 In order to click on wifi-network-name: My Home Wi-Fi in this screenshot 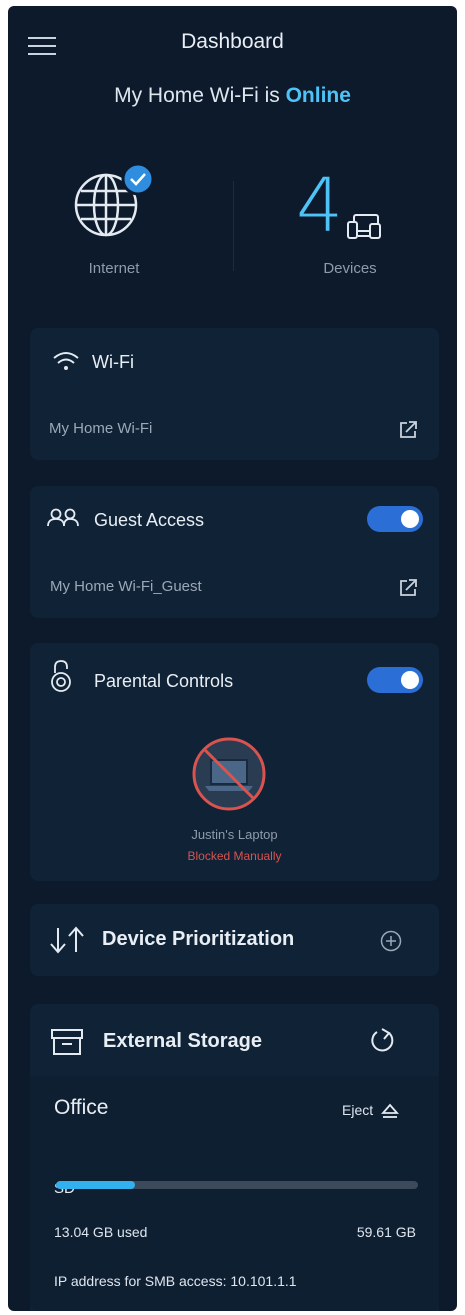, I will do `click(101, 428)`.